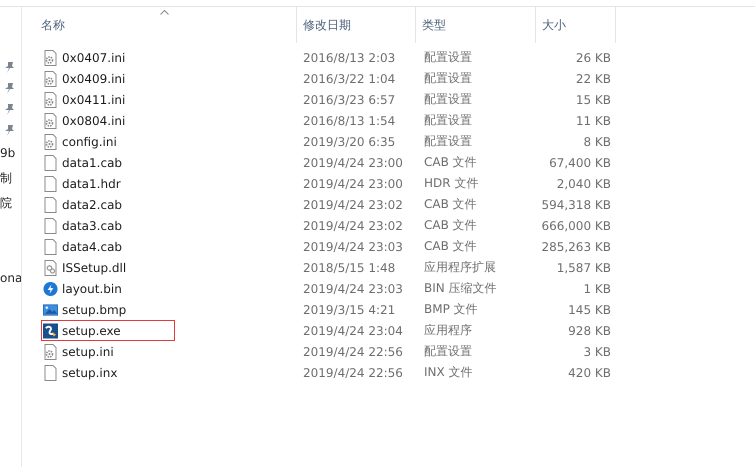 This screenshot has width=755, height=467. What do you see at coordinates (593, 79) in the screenshot?
I see `size-cell-text: 22 KB` at bounding box center [593, 79].